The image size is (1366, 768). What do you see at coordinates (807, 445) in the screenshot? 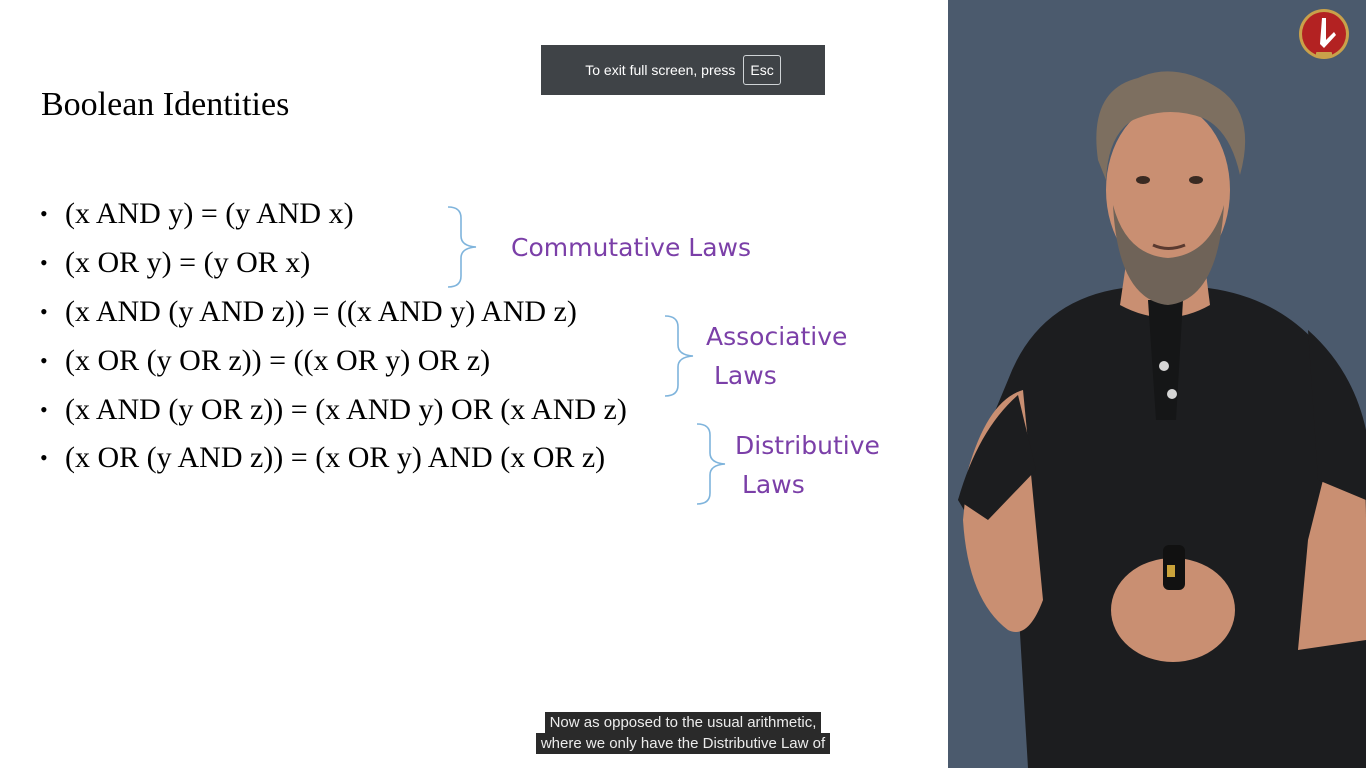
I see `distributive-label-line1: Distributive` at bounding box center [807, 445].